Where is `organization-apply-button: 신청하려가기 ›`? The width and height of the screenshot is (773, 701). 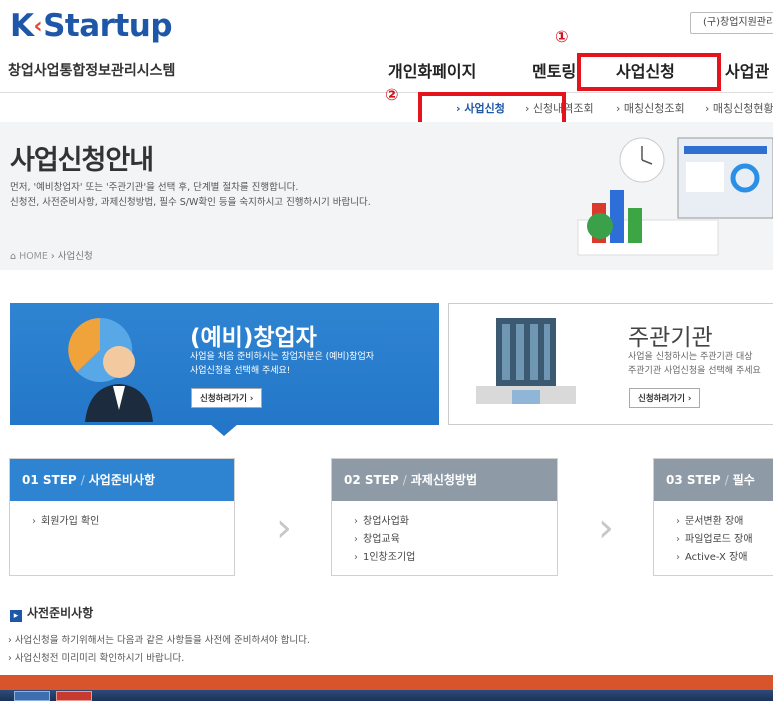 organization-apply-button: 신청하려가기 › is located at coordinates (665, 398).